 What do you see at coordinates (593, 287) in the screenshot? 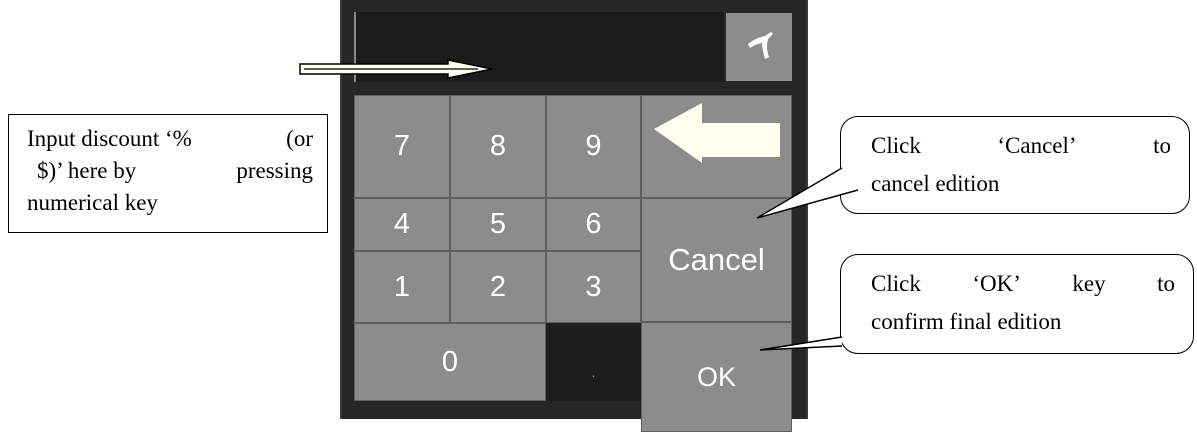
I see `key-3: 3` at bounding box center [593, 287].